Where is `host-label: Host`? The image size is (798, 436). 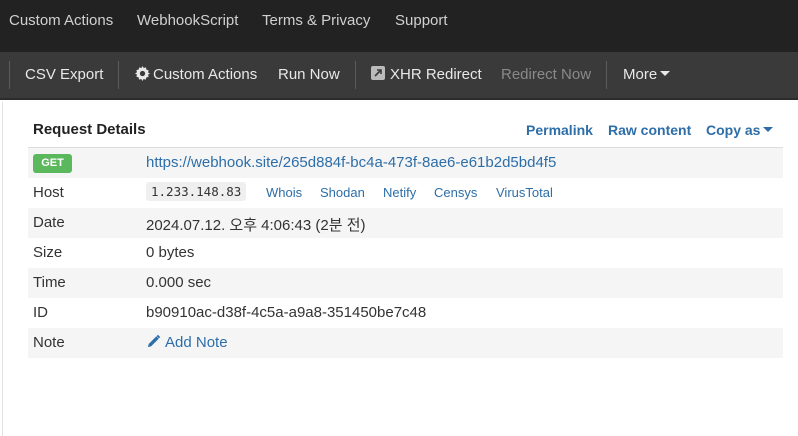
host-label: Host is located at coordinates (48, 192).